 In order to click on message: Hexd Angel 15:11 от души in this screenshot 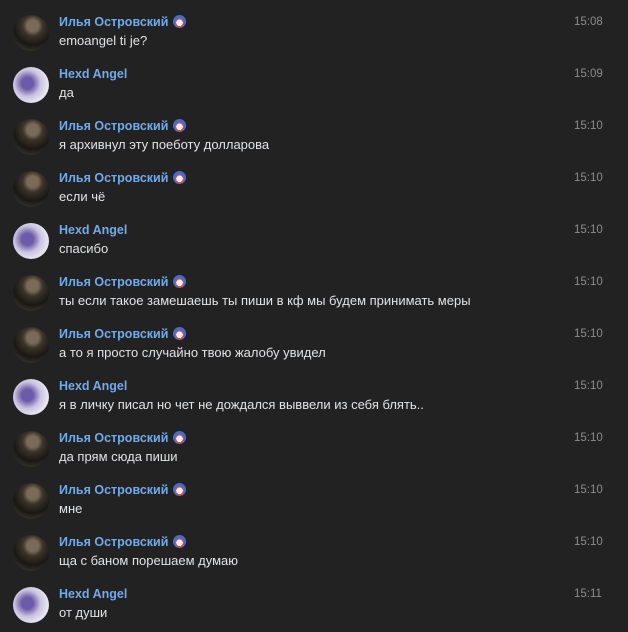, I will do `click(314, 609)`.